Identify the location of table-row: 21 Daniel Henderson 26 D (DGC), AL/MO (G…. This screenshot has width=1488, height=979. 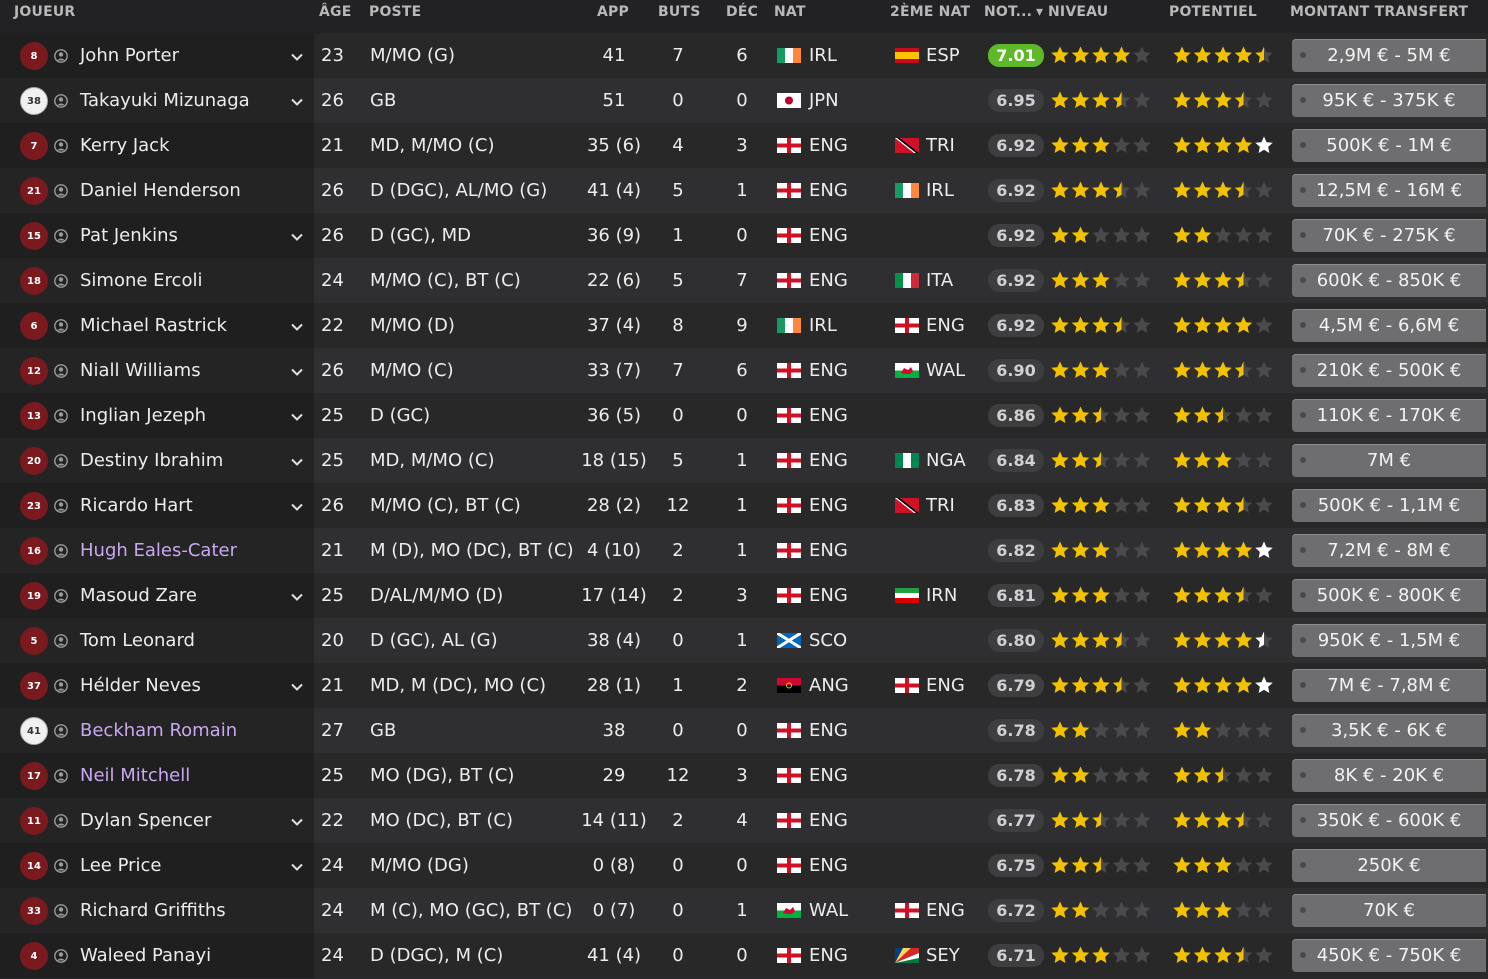
(744, 190).